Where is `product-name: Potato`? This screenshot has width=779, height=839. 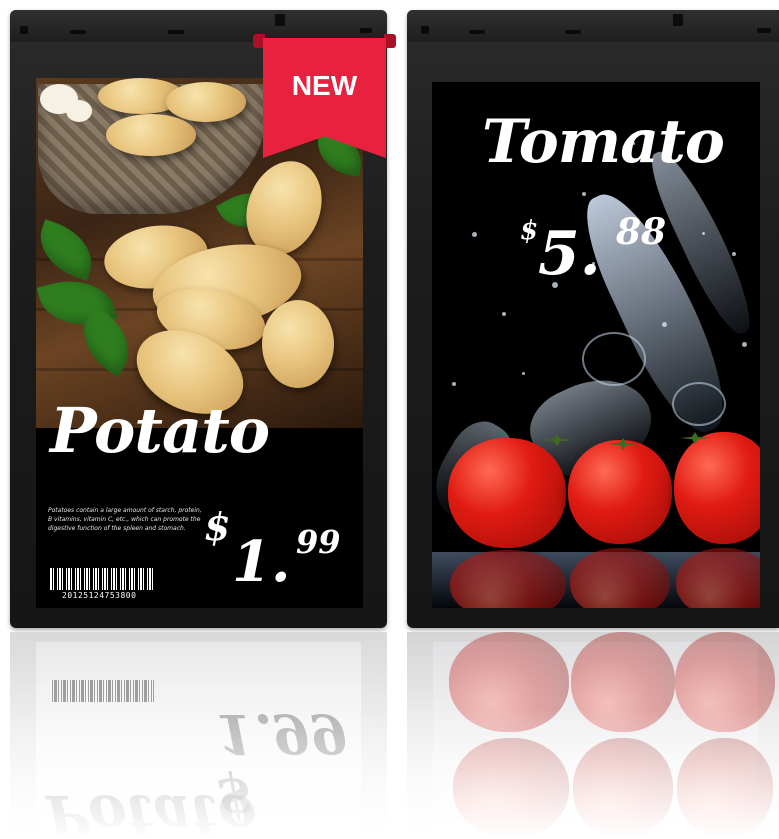
product-name: Potato is located at coordinates (160, 430).